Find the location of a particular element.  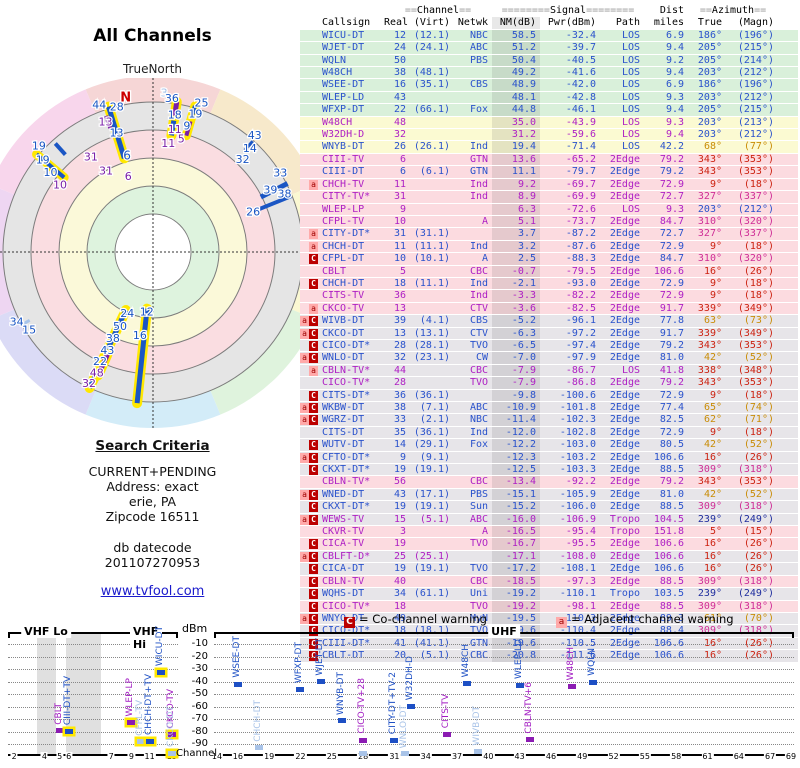

channel-label: 31 is located at coordinates (106, 171).